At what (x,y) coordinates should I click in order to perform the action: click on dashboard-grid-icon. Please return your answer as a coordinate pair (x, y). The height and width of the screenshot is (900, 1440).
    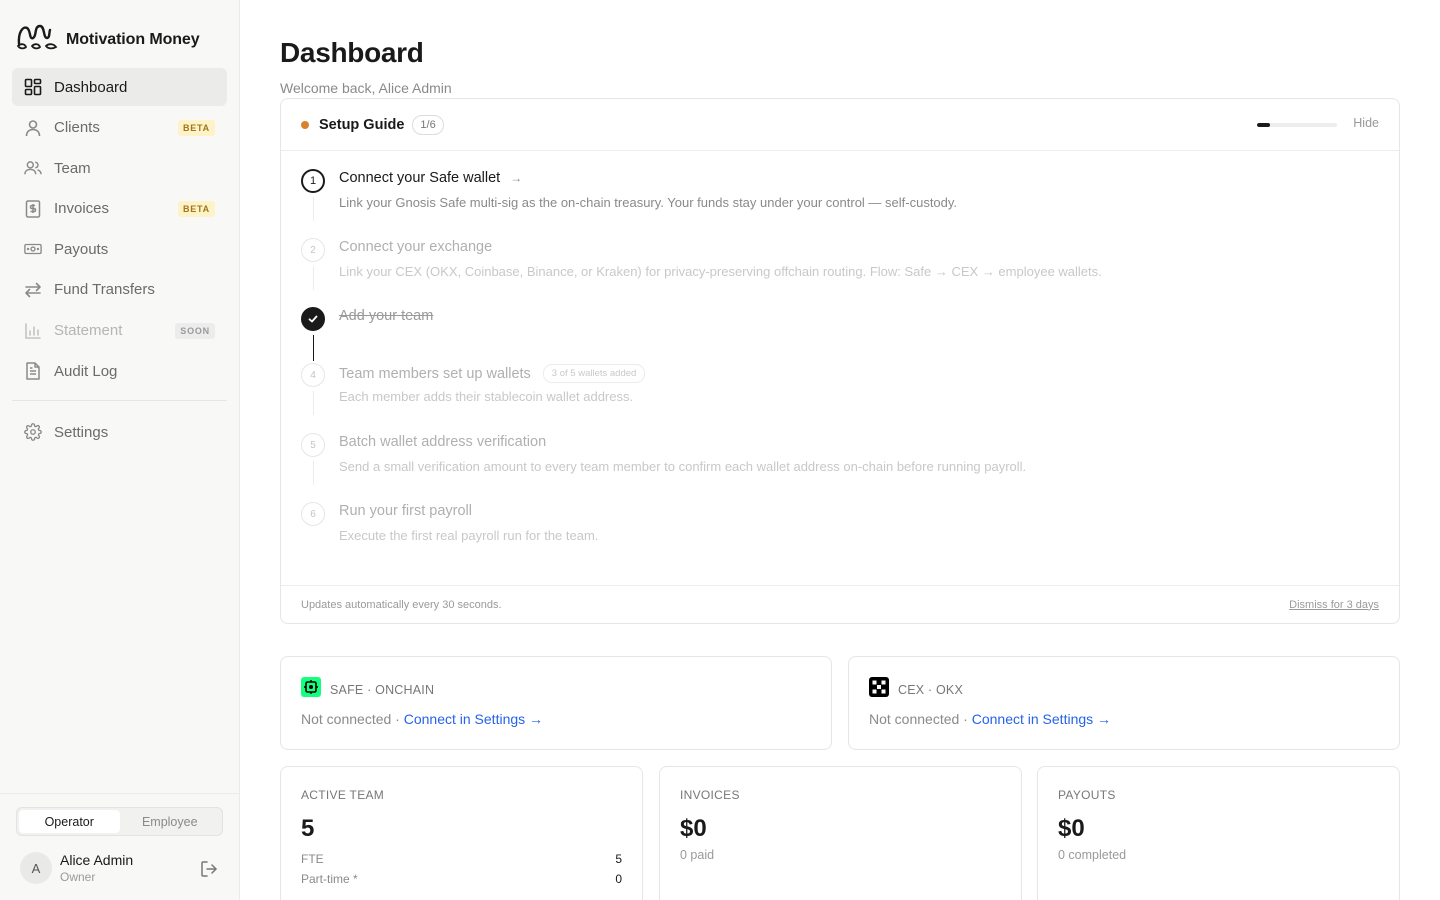
    Looking at the image, I should click on (33, 87).